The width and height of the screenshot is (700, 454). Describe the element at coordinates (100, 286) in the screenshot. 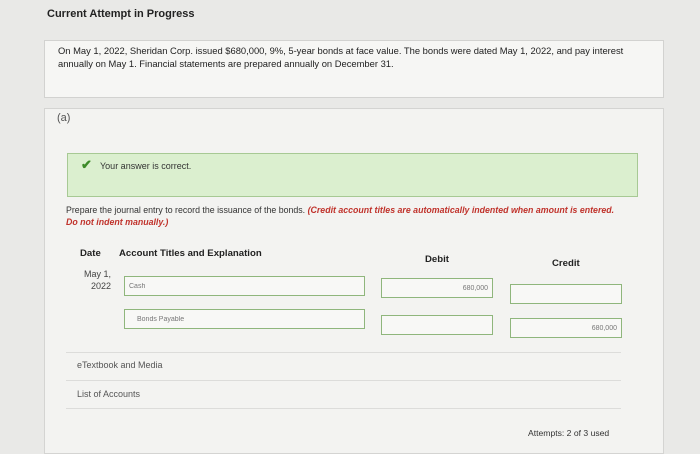

I see `entry-date-line2: 2022` at that location.